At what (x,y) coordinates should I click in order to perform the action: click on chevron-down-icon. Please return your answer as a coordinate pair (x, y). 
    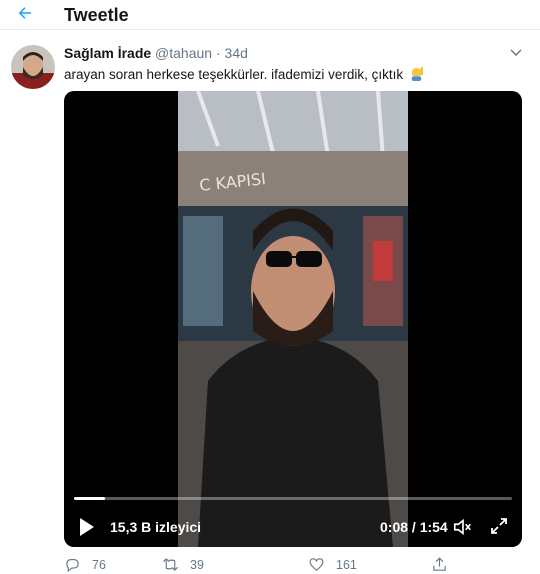
    Looking at the image, I should click on (516, 53).